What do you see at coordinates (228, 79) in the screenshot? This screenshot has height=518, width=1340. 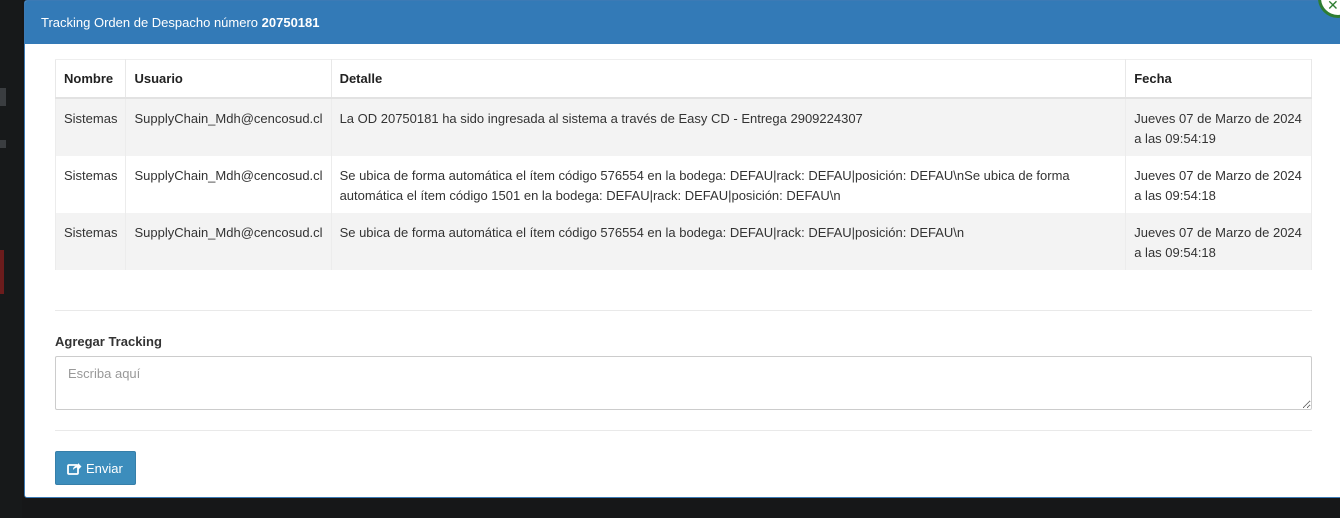 I see `column-header-usuario: Usuario` at bounding box center [228, 79].